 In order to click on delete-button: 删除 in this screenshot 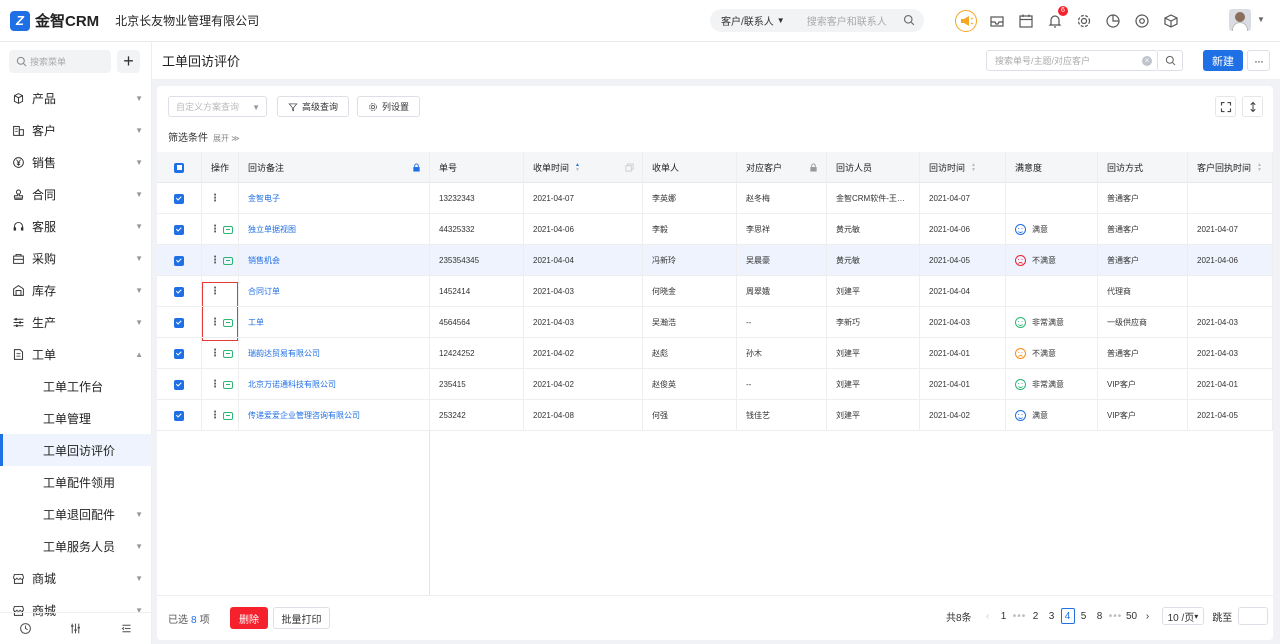, I will do `click(249, 618)`.